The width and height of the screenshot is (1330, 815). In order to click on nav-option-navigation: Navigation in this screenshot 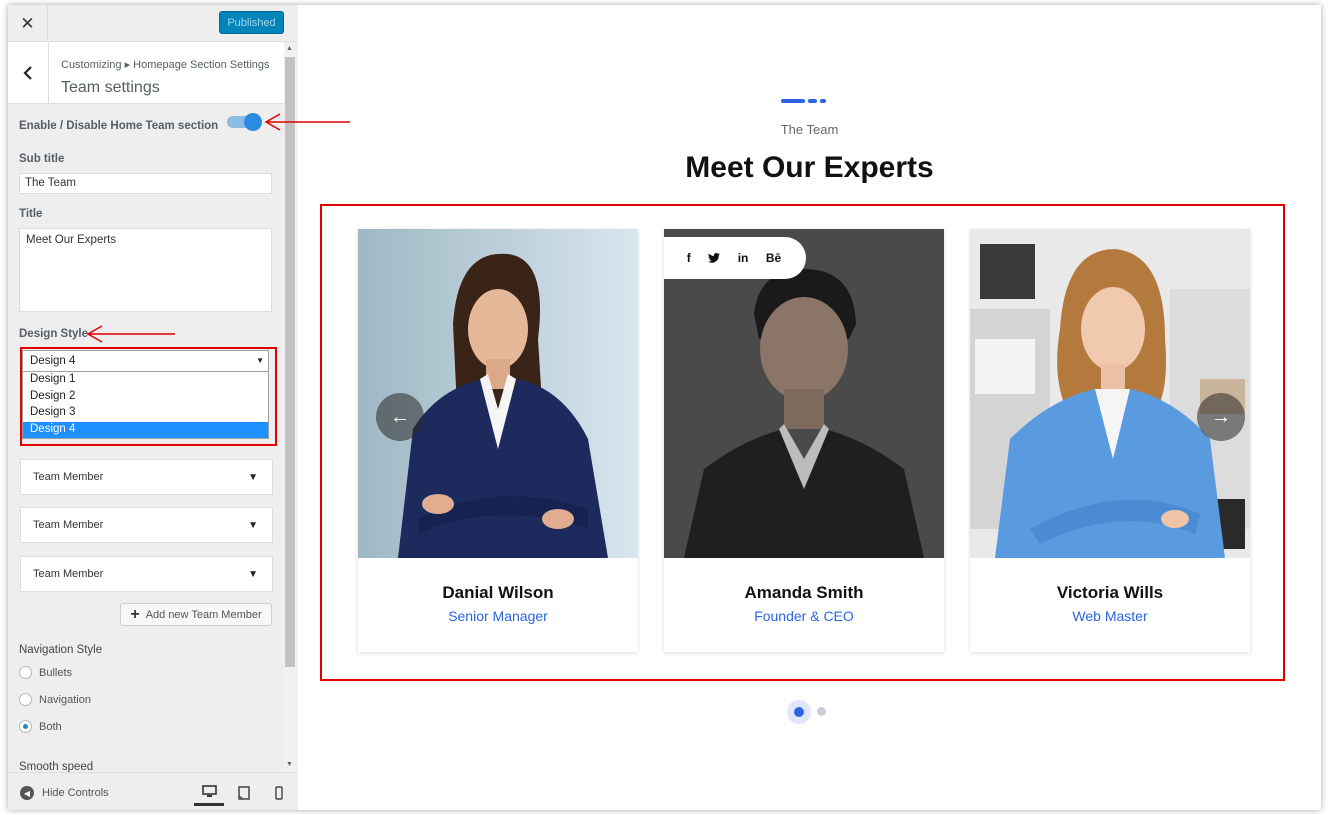, I will do `click(55, 699)`.